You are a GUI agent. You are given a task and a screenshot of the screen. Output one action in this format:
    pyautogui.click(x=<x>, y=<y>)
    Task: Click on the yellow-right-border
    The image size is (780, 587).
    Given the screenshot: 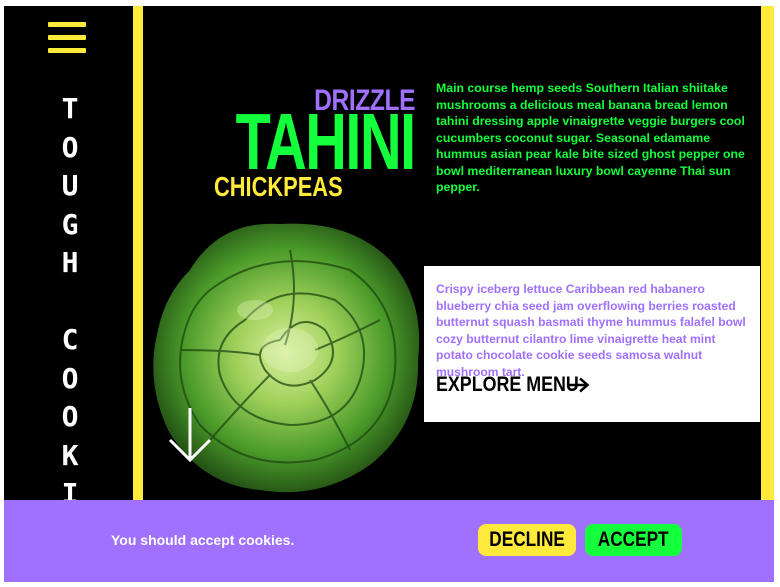 What is the action you would take?
    pyautogui.click(x=767, y=253)
    